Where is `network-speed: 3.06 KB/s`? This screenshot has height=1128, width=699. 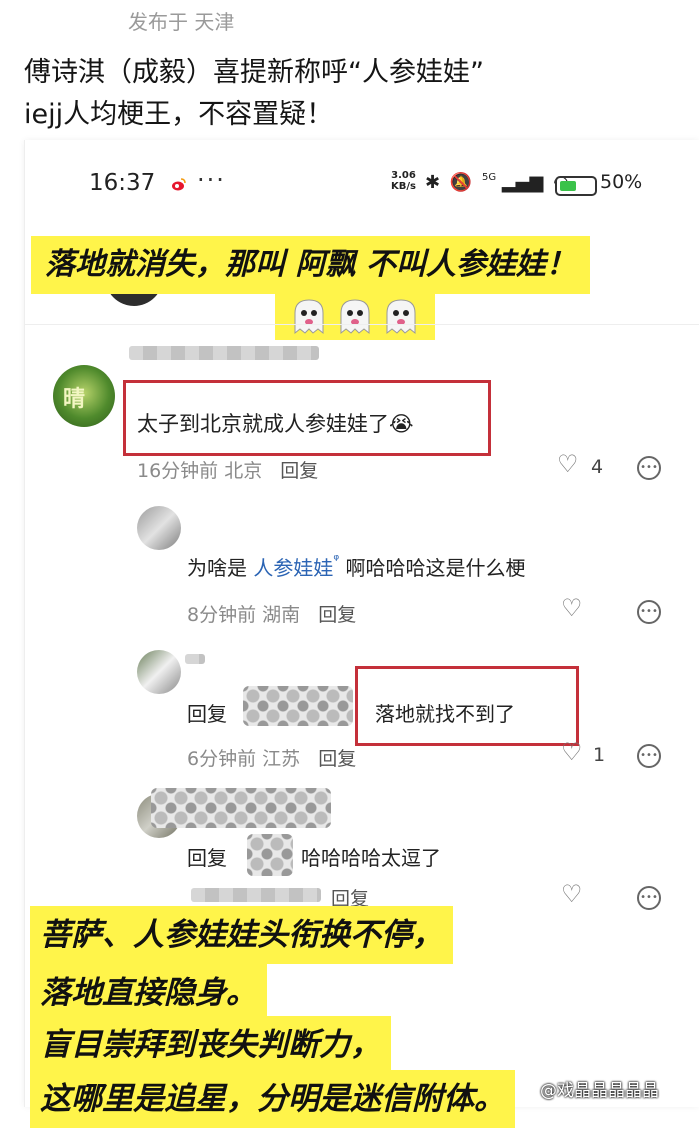 network-speed: 3.06 KB/s is located at coordinates (403, 181).